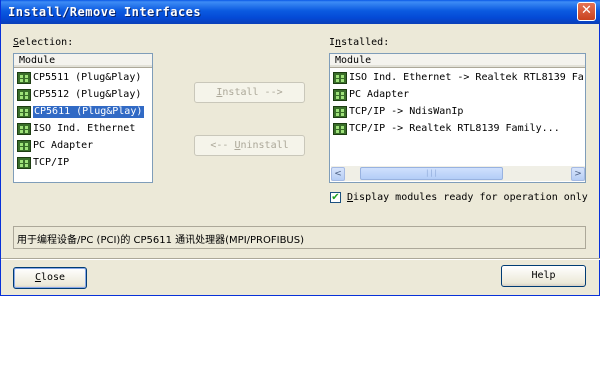  I want to click on scrollbar-track: |||, so click(458, 173).